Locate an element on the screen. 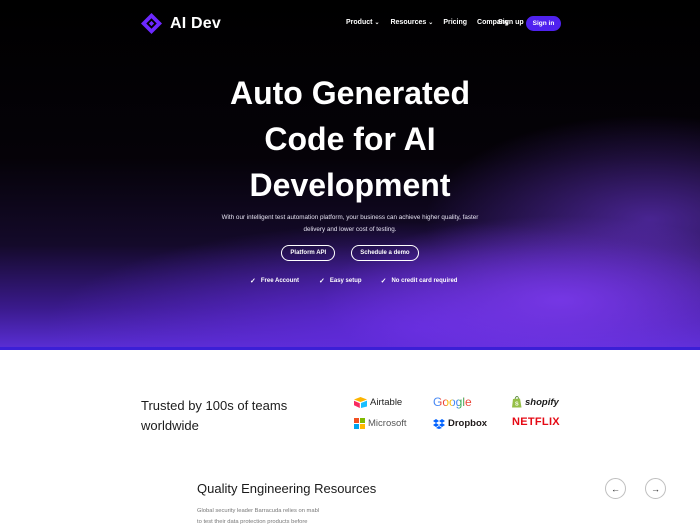 The height and width of the screenshot is (528, 700). airtable-label: Airtable is located at coordinates (386, 402).